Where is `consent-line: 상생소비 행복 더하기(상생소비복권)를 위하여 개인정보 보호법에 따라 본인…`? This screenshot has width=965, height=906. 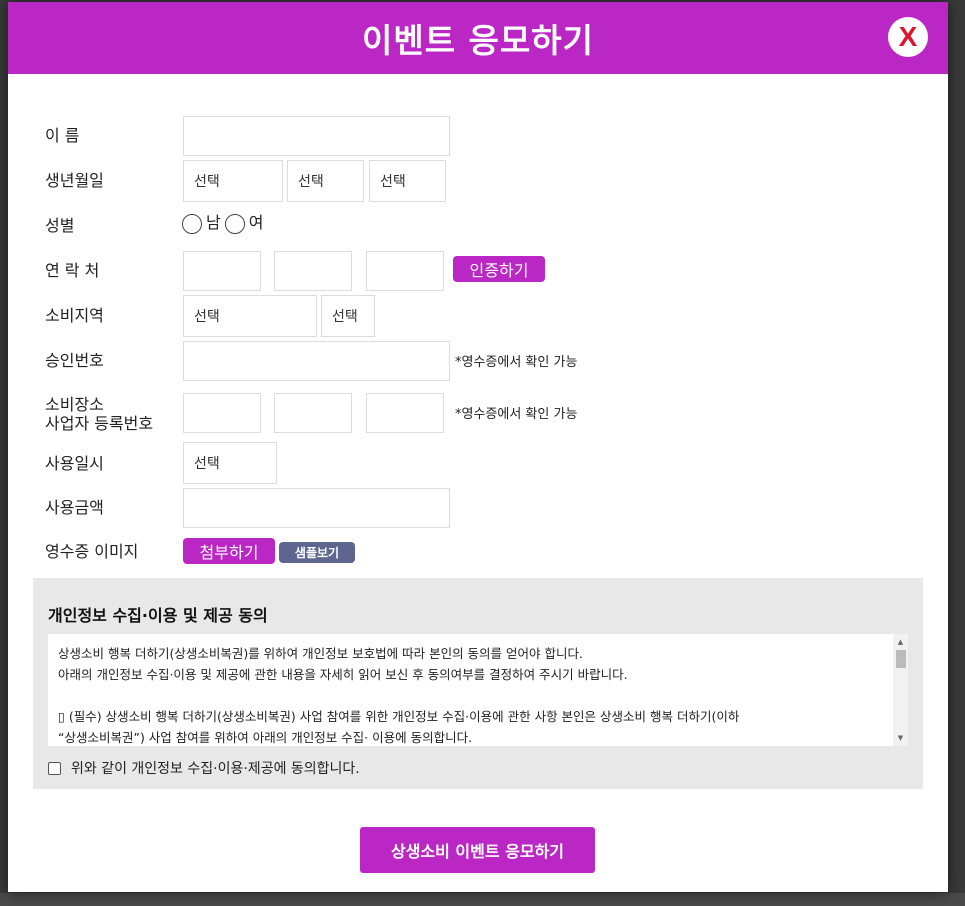
consent-line: 상생소비 행복 더하기(상생소비복권)를 위하여 개인정보 보호법에 따라 본인… is located at coordinates (320, 653).